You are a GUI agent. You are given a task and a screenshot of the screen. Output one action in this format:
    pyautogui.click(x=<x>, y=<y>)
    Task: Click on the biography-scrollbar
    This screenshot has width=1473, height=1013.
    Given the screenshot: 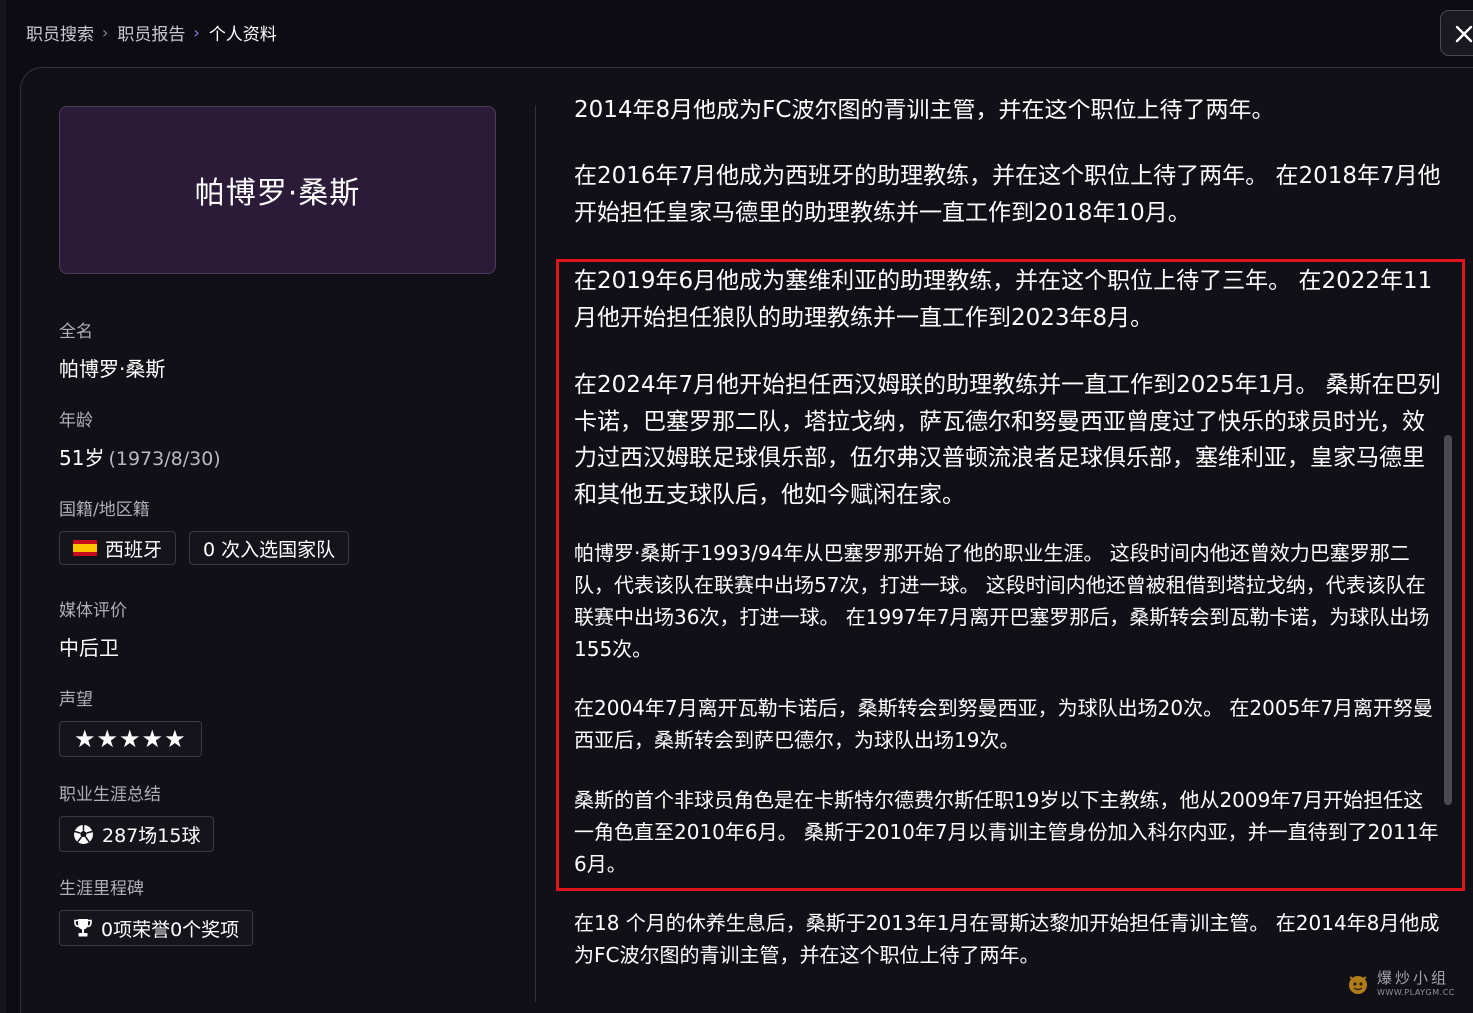 What is the action you would take?
    pyautogui.click(x=1448, y=620)
    